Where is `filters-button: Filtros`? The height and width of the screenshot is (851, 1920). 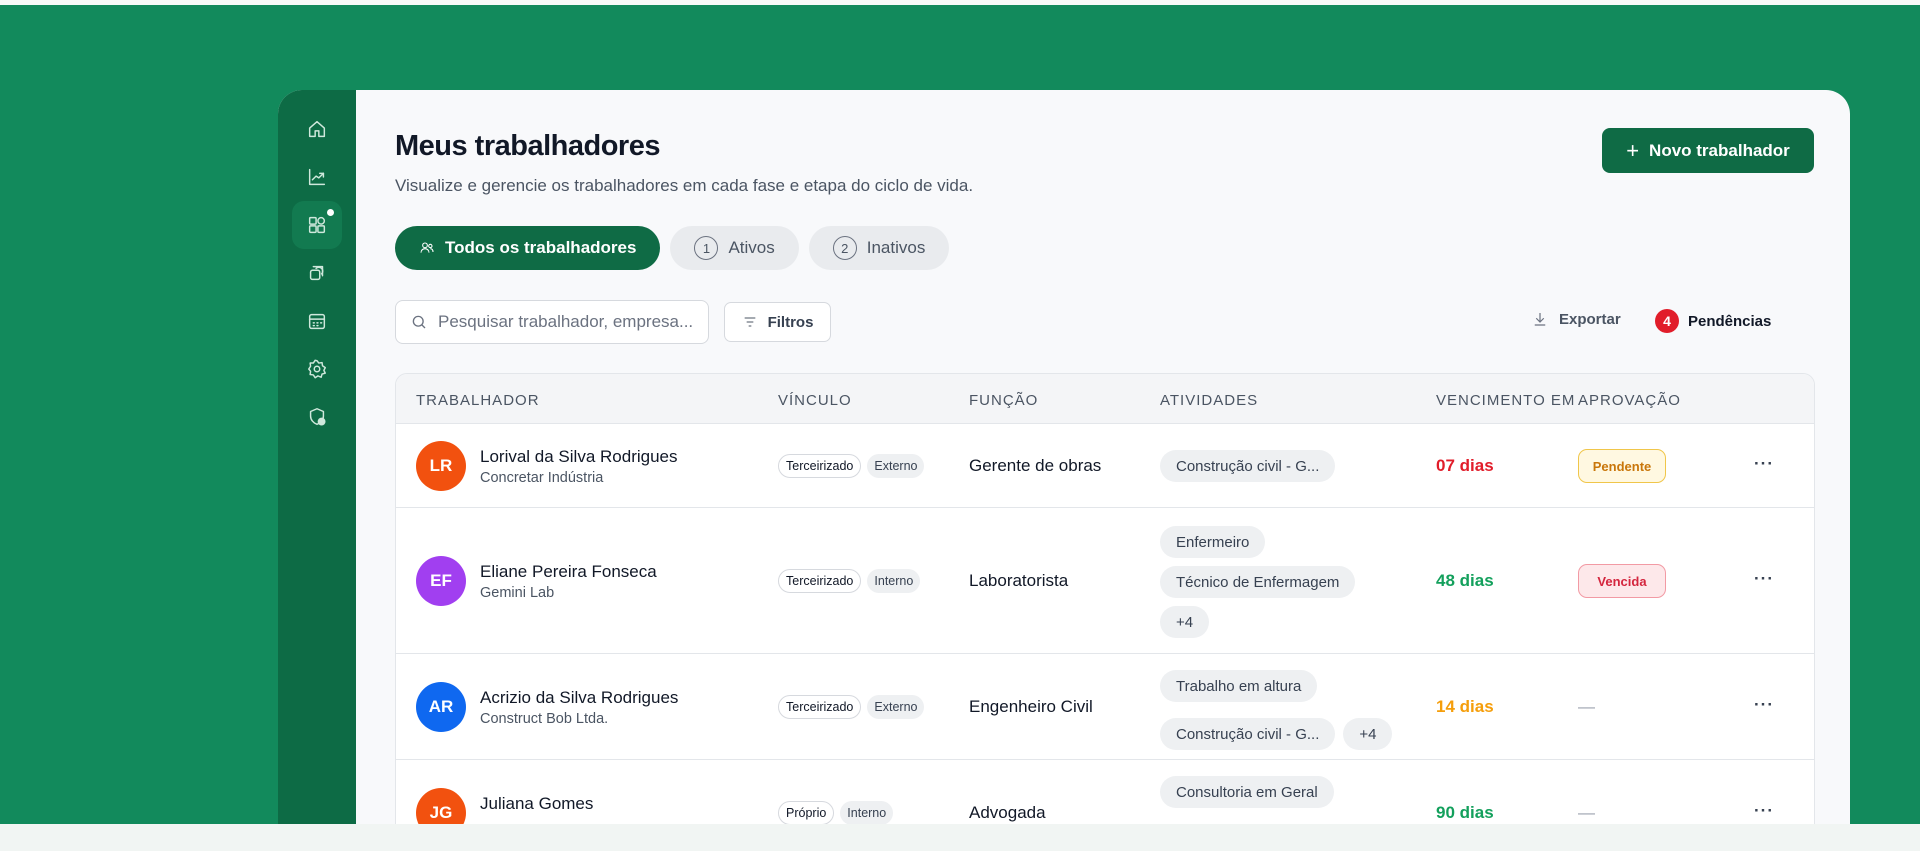 filters-button: Filtros is located at coordinates (777, 322).